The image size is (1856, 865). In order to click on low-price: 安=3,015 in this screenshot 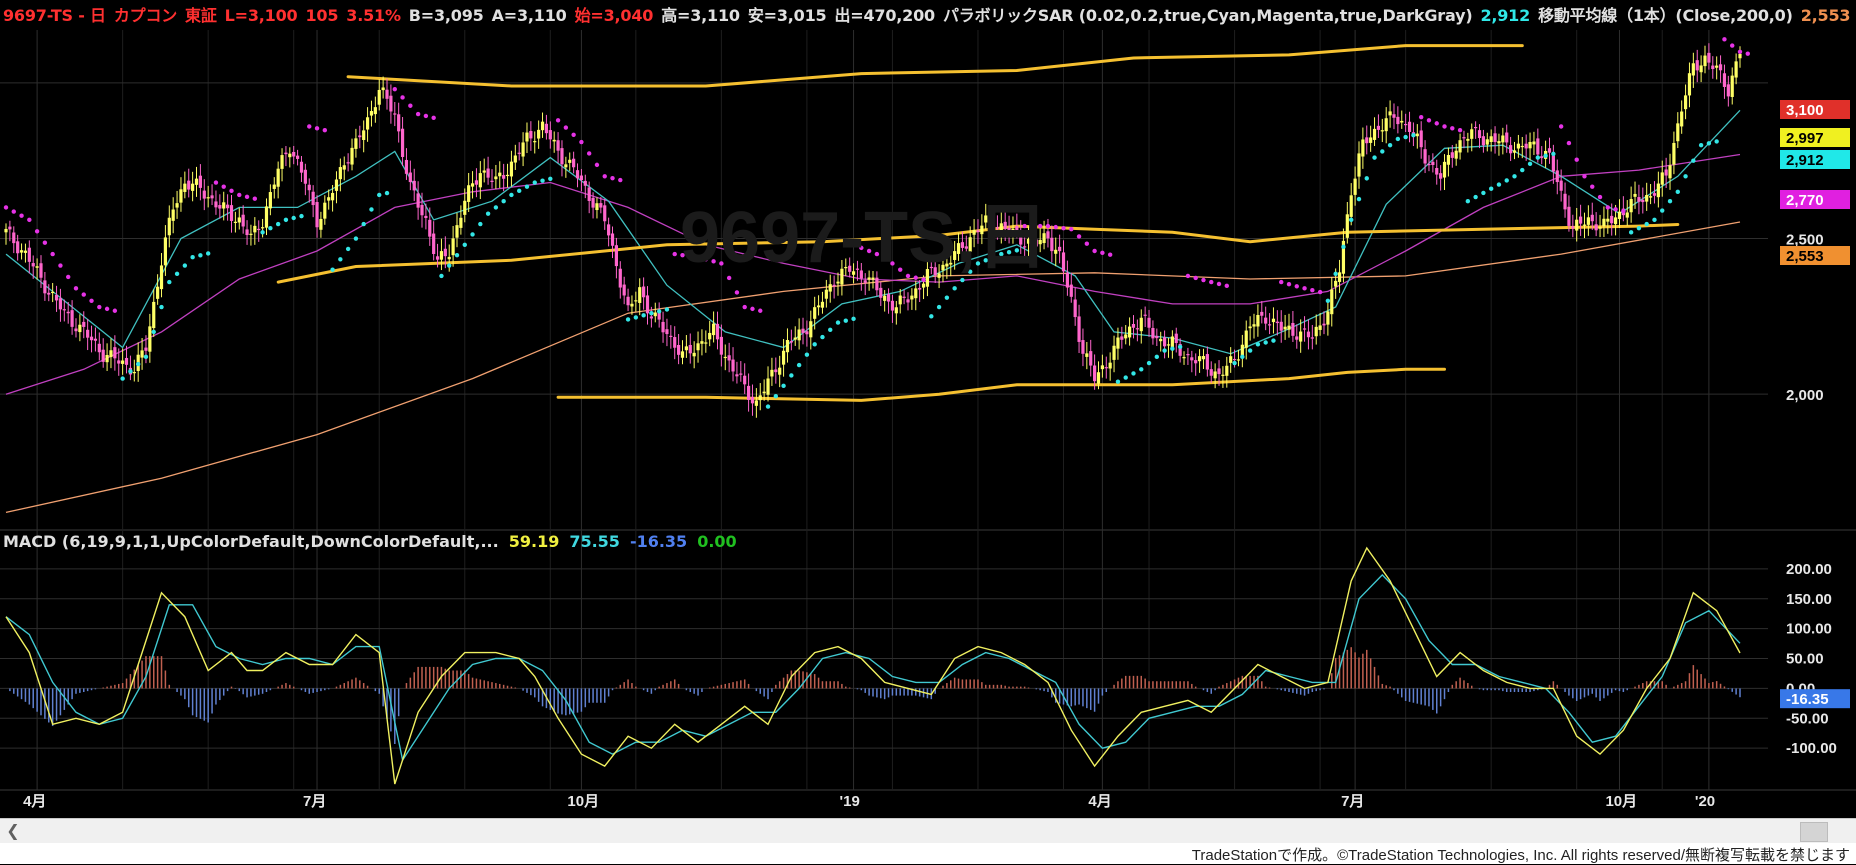, I will do `click(787, 15)`.